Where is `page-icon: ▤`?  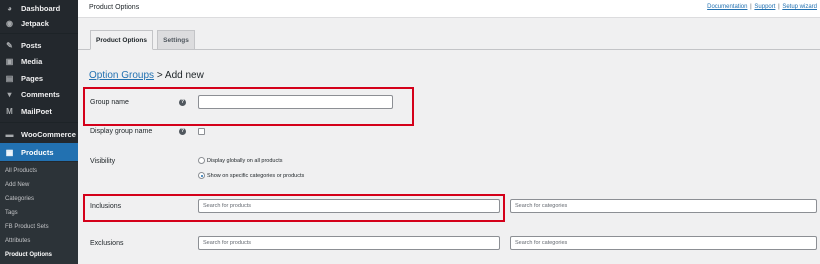
page-icon: ▤ is located at coordinates (9, 78).